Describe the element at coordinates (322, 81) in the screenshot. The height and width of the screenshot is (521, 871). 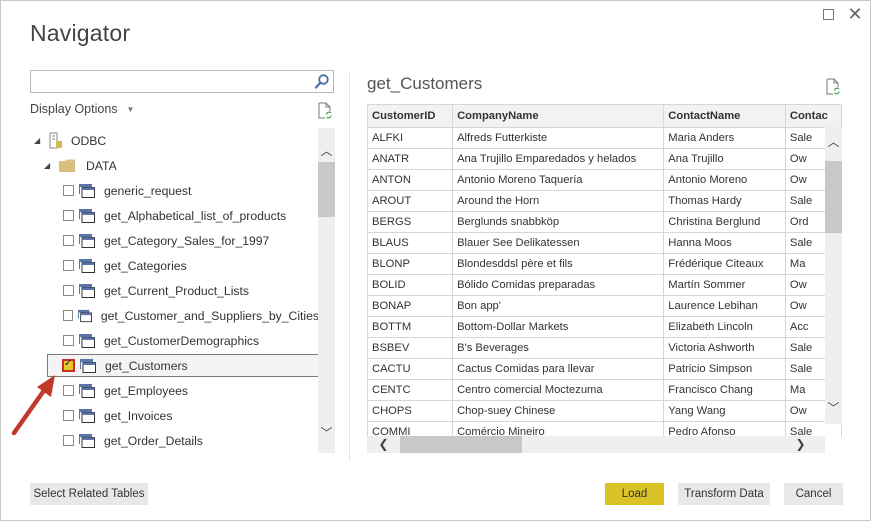
I see `search-icon` at that location.